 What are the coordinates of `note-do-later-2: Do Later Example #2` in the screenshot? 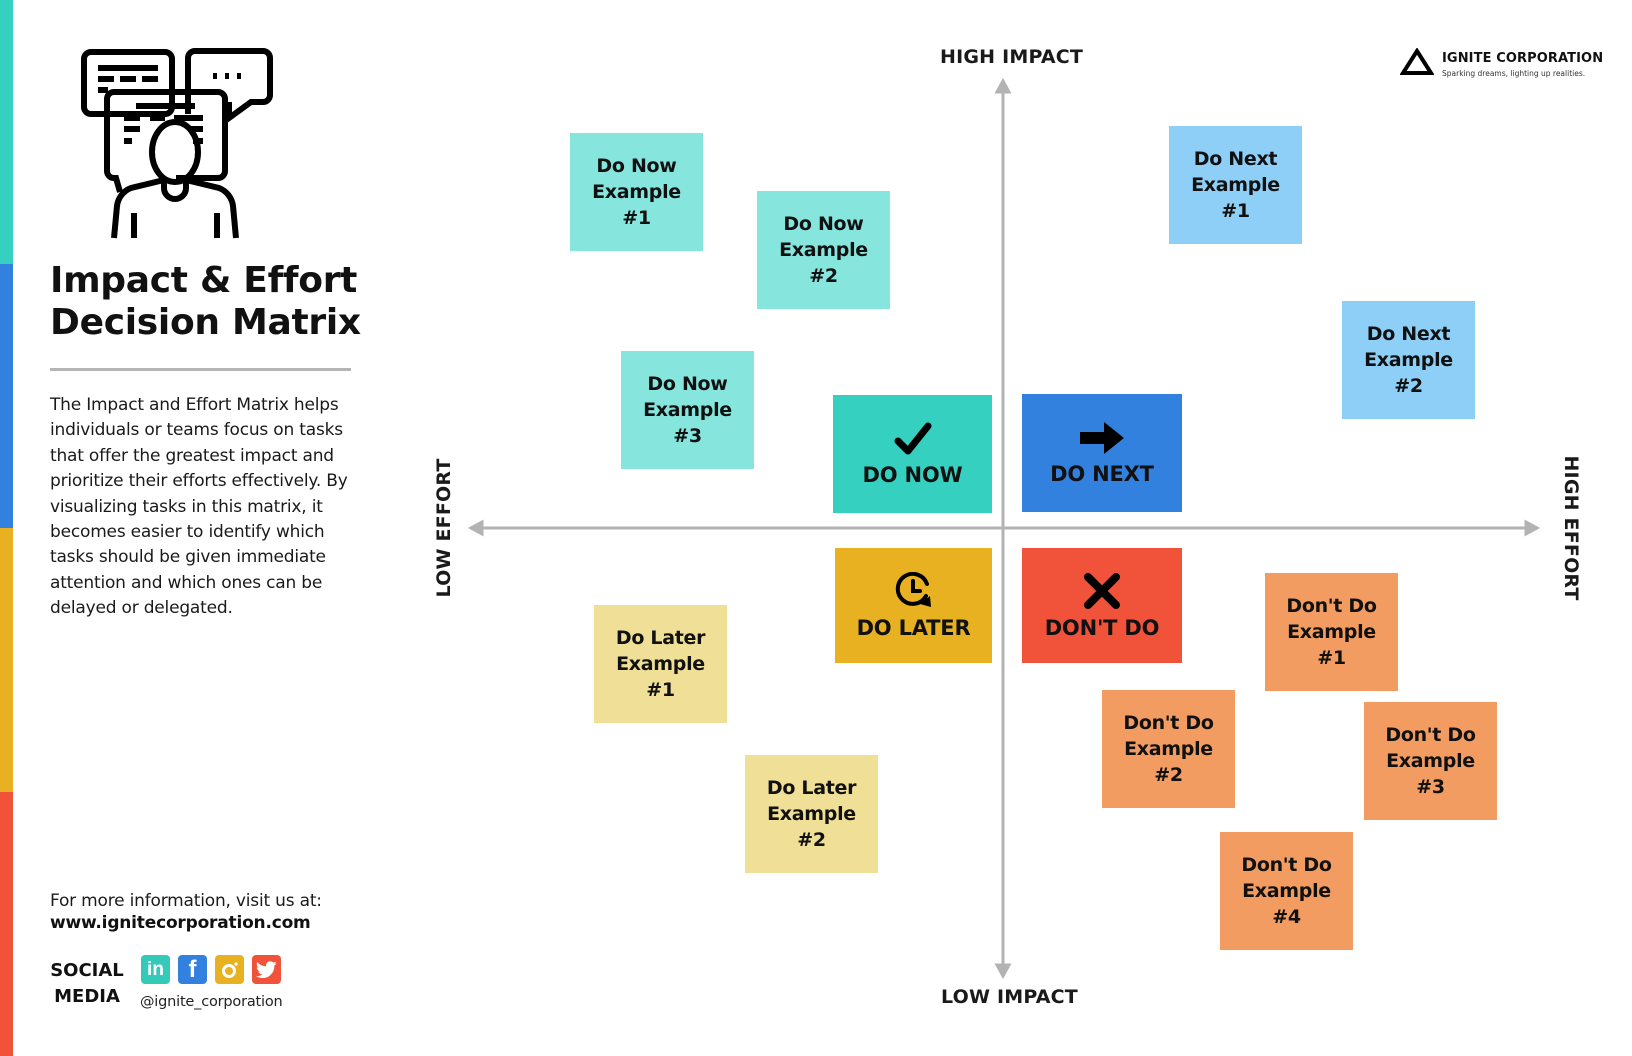 It's located at (811, 814).